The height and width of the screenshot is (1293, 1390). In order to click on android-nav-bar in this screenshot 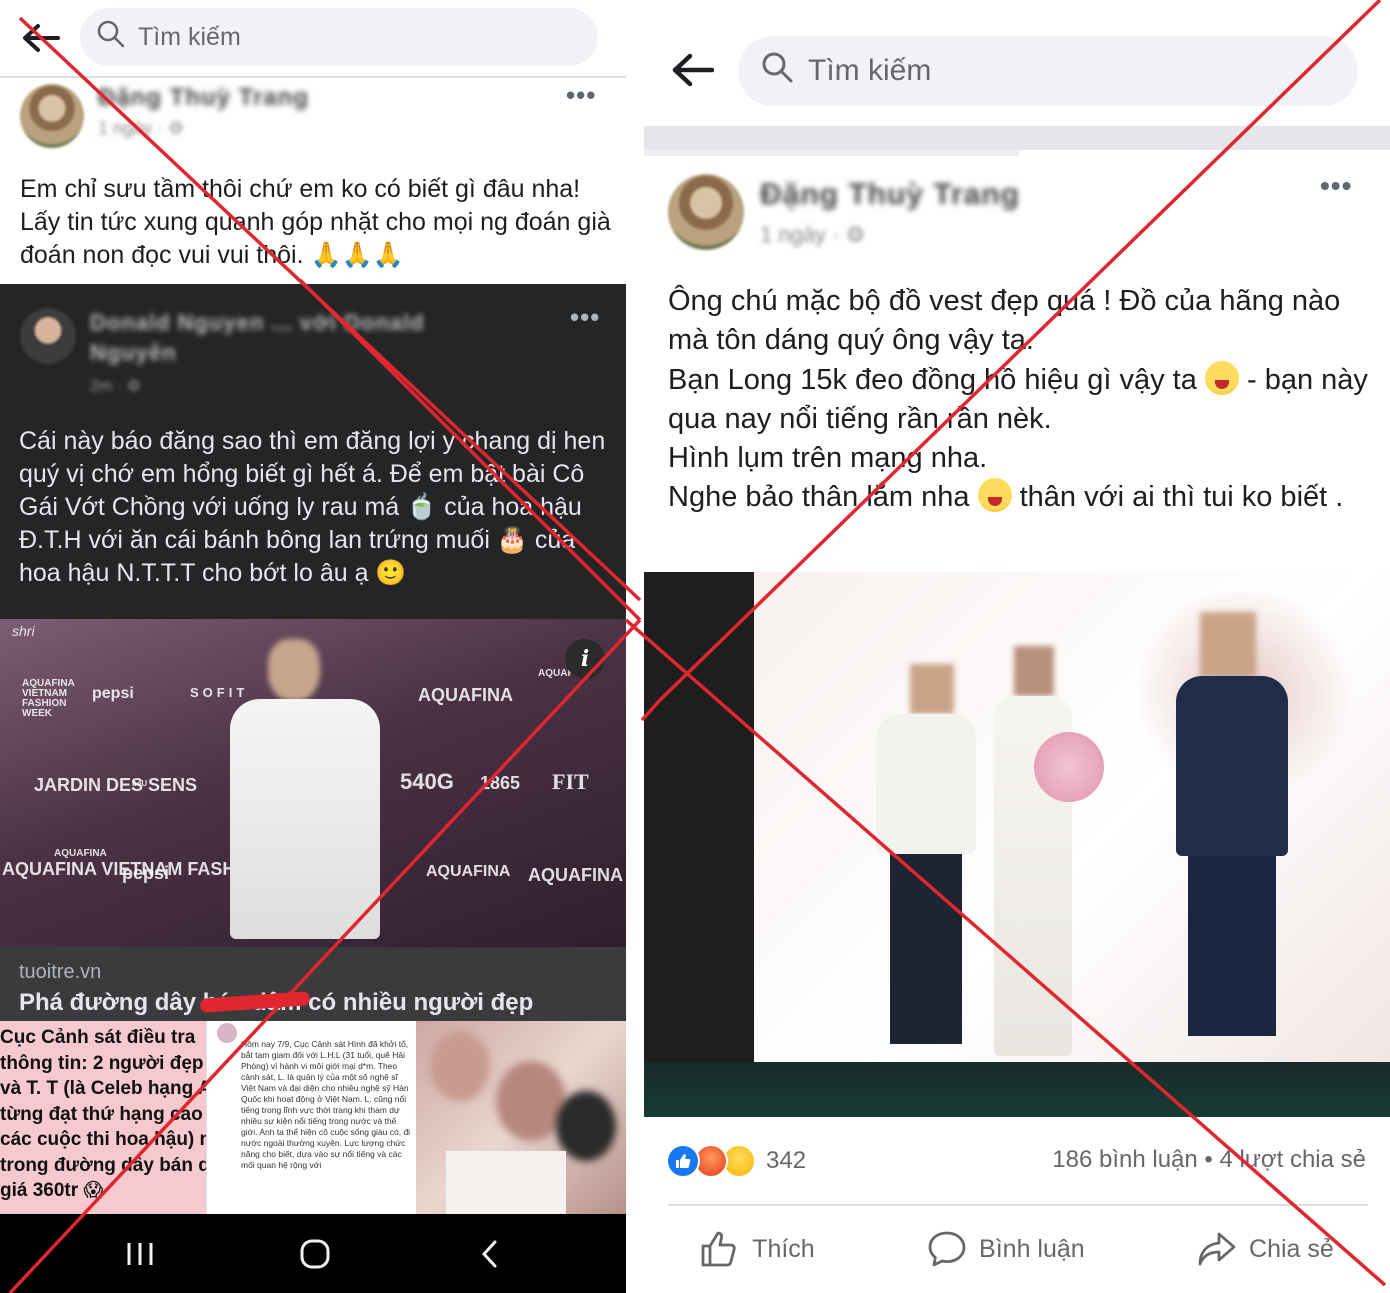, I will do `click(313, 1253)`.